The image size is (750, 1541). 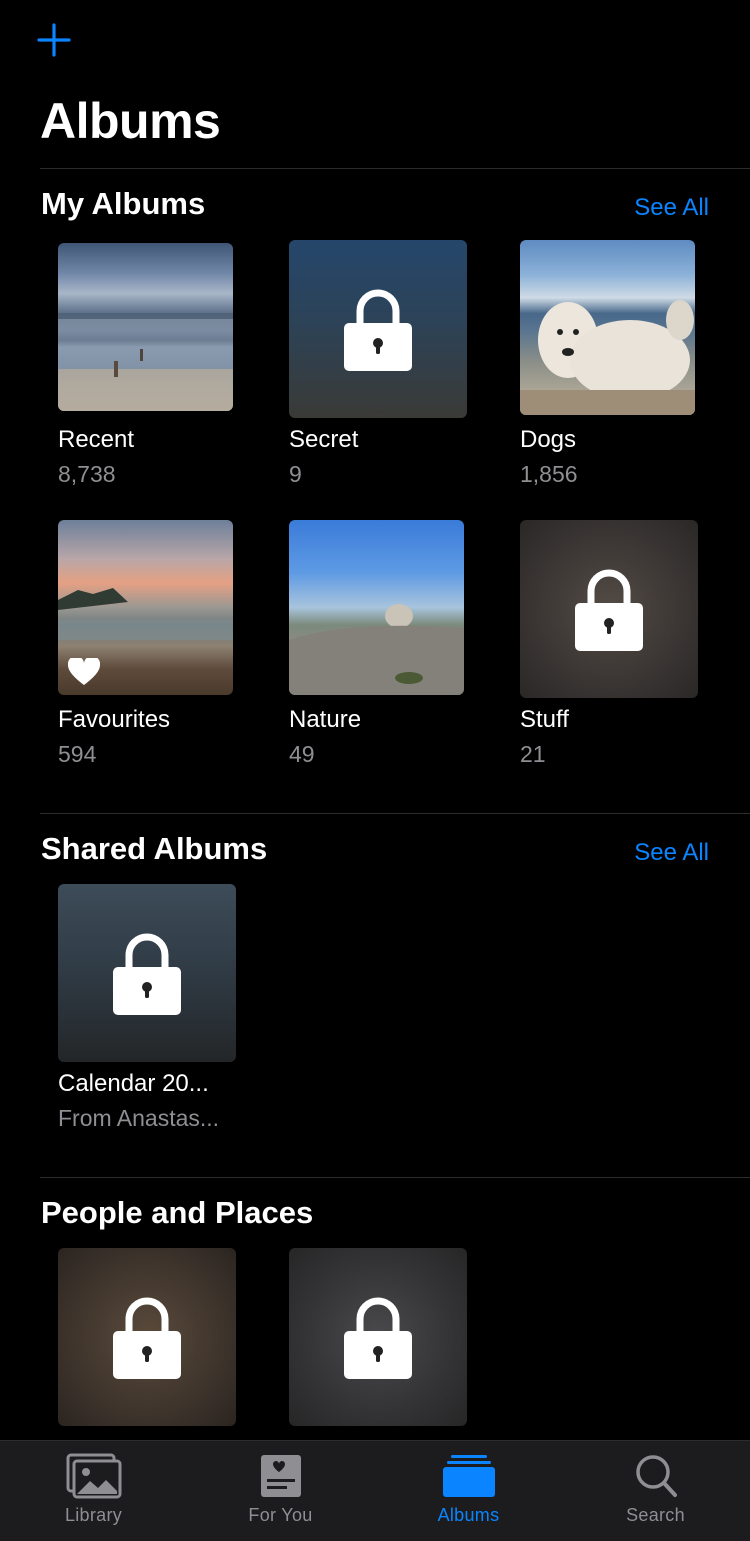 I want to click on tab-label: Search, so click(x=655, y=1515).